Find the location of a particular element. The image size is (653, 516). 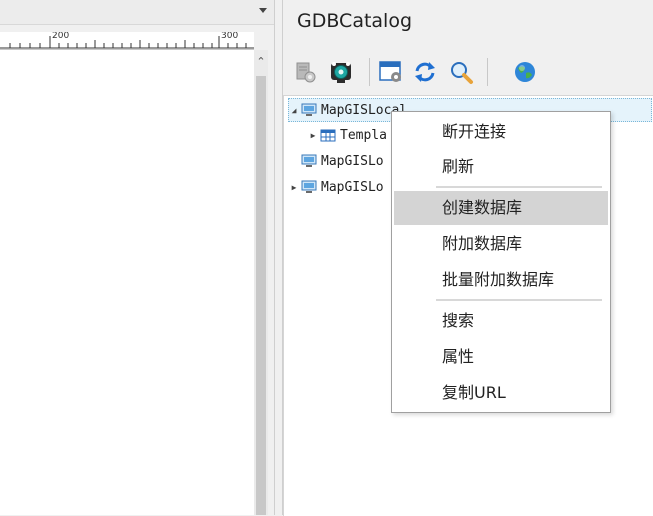

collapse-icon: ◢ is located at coordinates (294, 110).